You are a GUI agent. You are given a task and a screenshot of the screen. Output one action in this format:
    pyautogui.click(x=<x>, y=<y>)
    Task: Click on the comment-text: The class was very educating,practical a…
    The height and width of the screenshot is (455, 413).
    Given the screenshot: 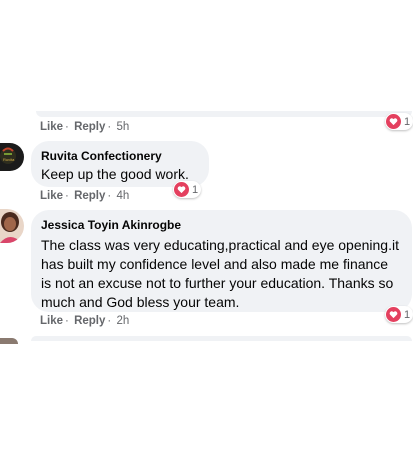 What is the action you would take?
    pyautogui.click(x=220, y=273)
    